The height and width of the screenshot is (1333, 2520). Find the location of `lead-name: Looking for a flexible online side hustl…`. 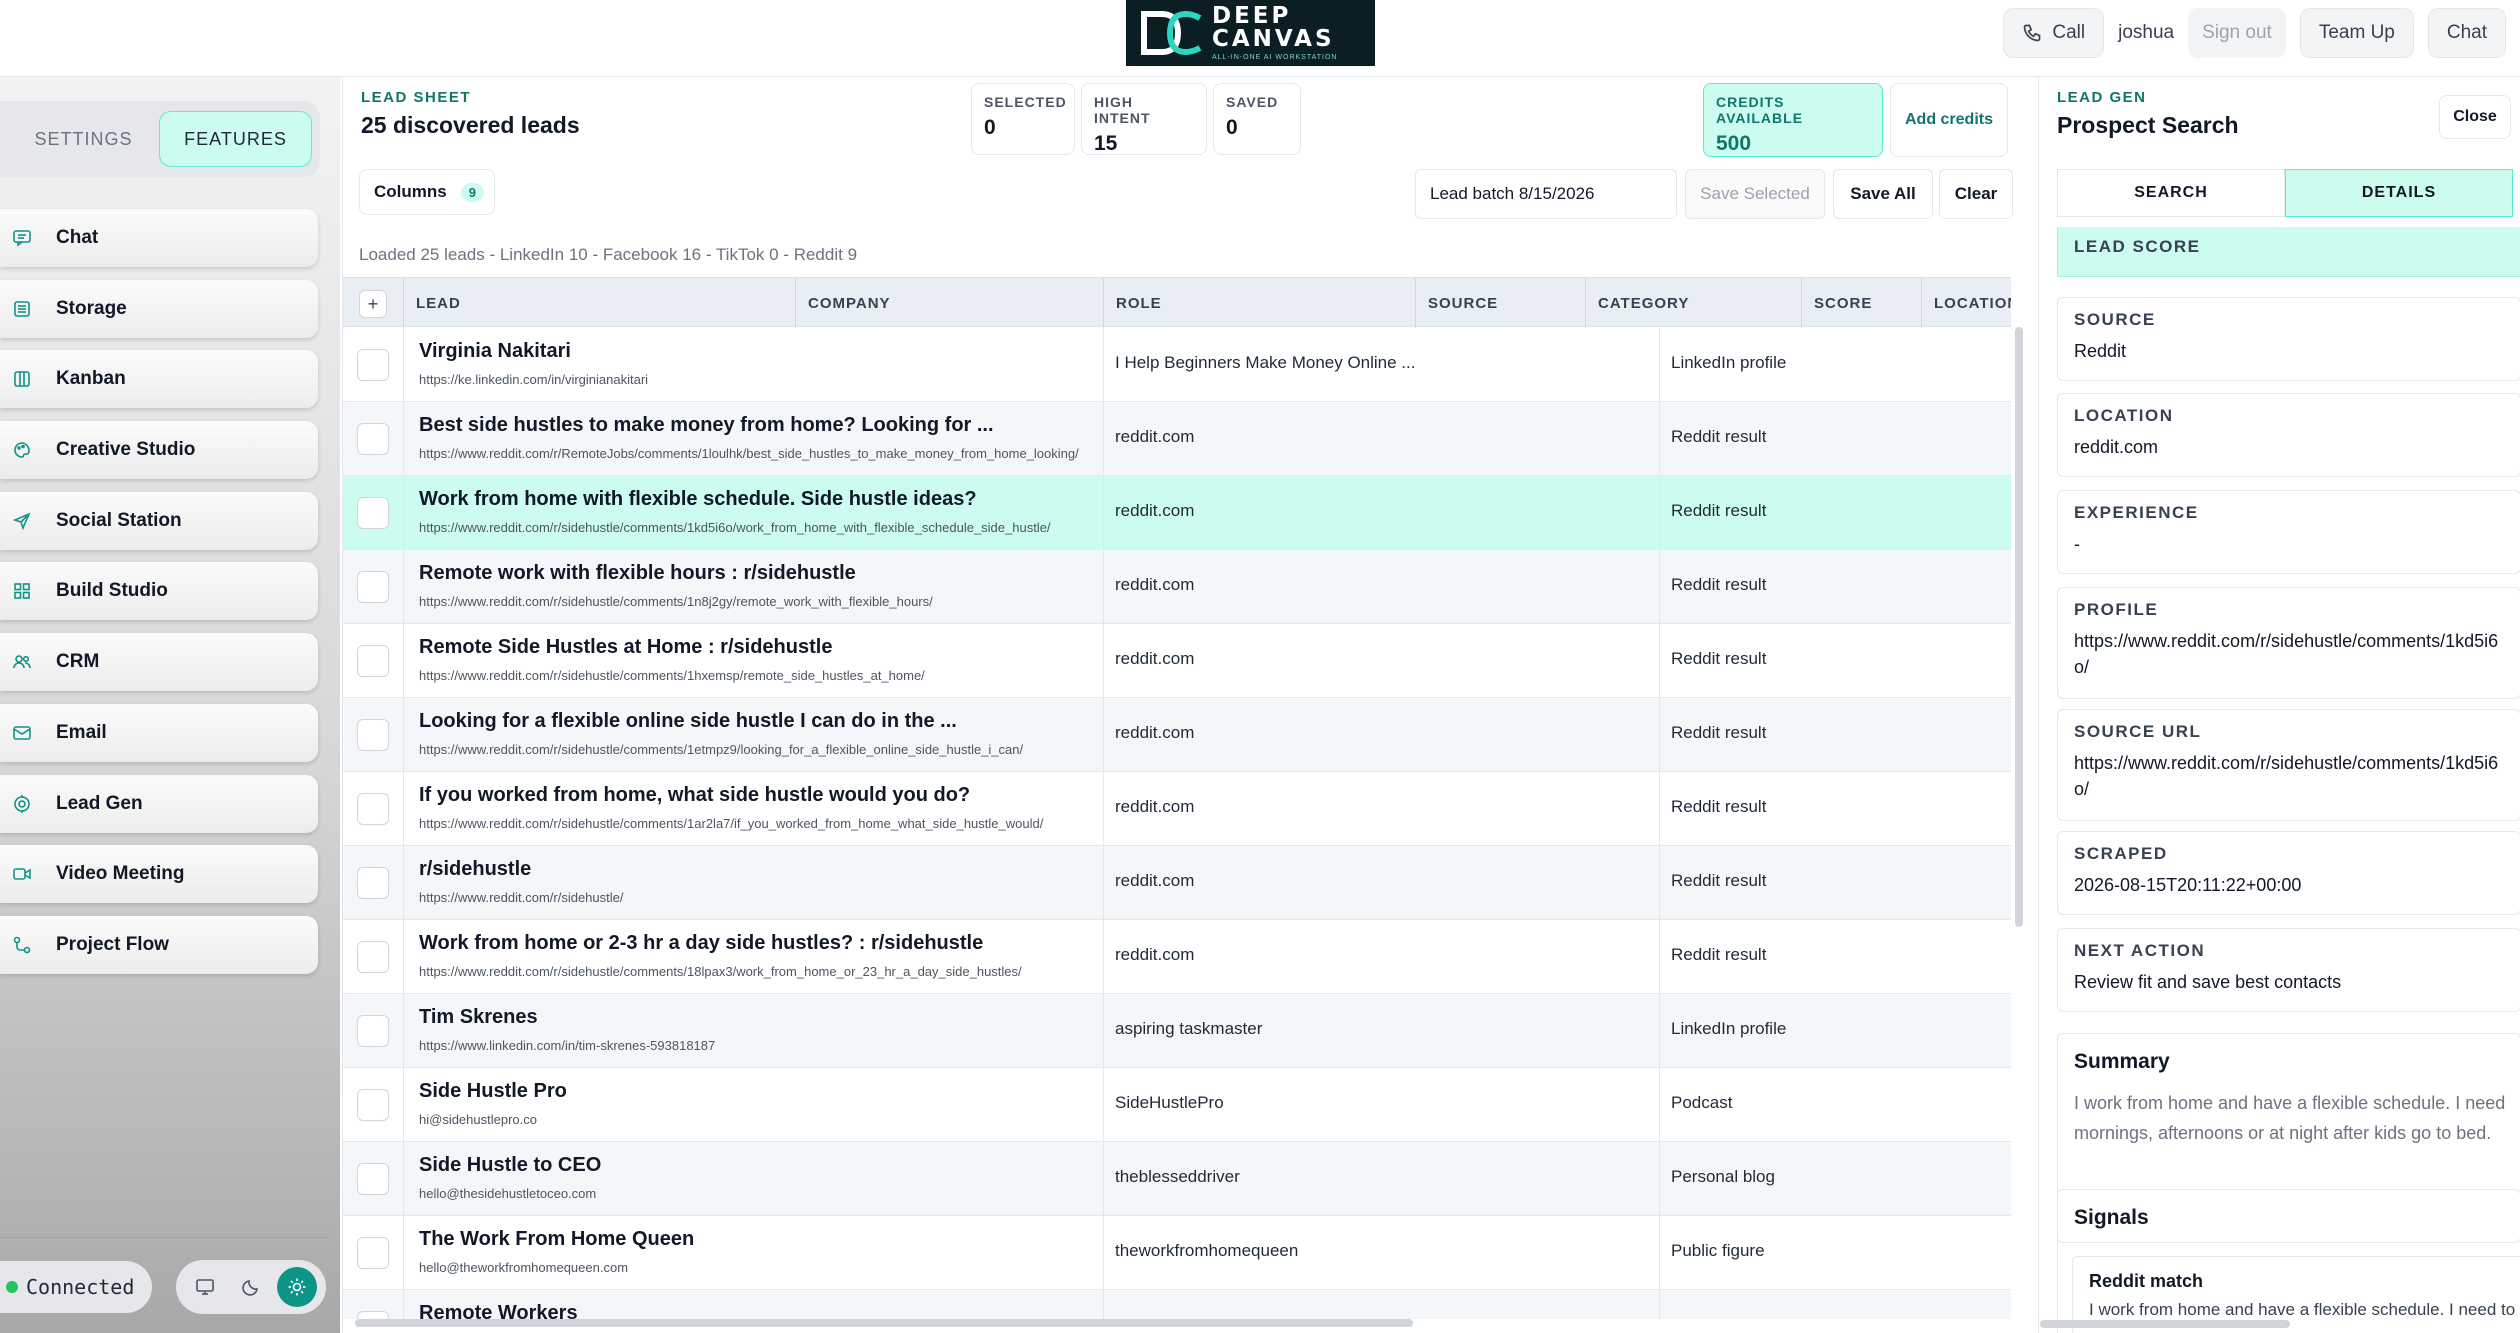

lead-name: Looking for a flexible online side hustl… is located at coordinates (688, 721).